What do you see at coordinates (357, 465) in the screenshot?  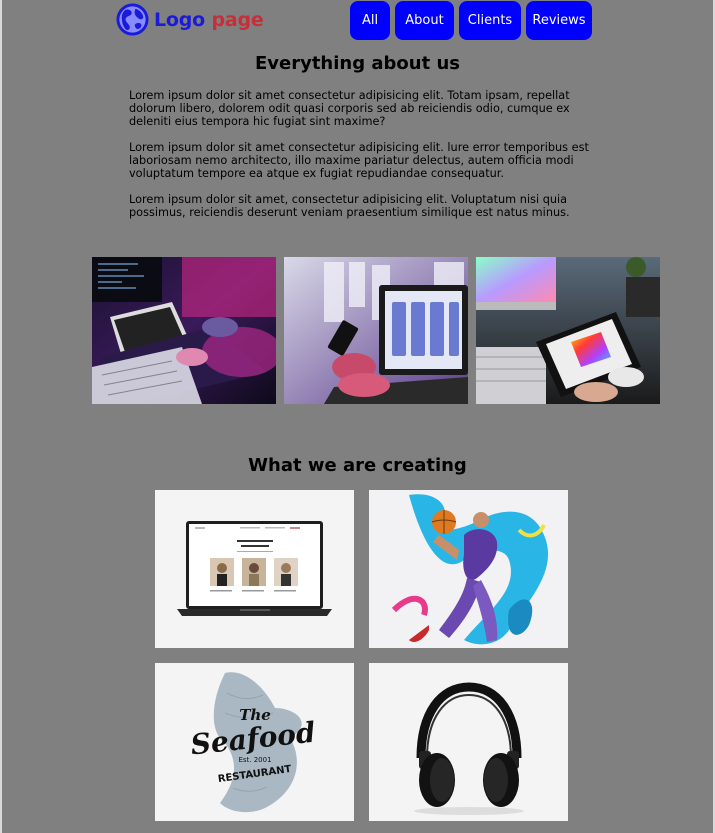 I see `creating-title: What we are creating` at bounding box center [357, 465].